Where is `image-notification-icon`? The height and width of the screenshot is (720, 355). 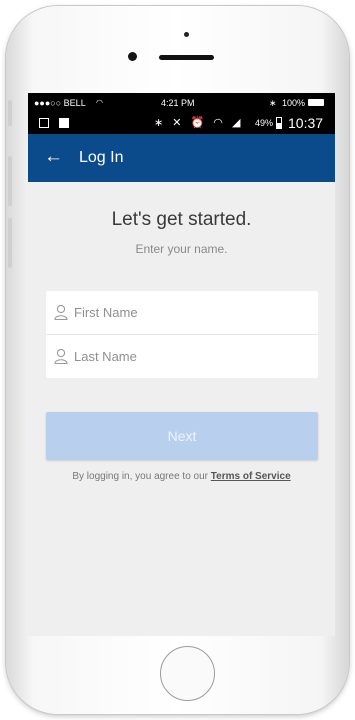
image-notification-icon is located at coordinates (44, 123).